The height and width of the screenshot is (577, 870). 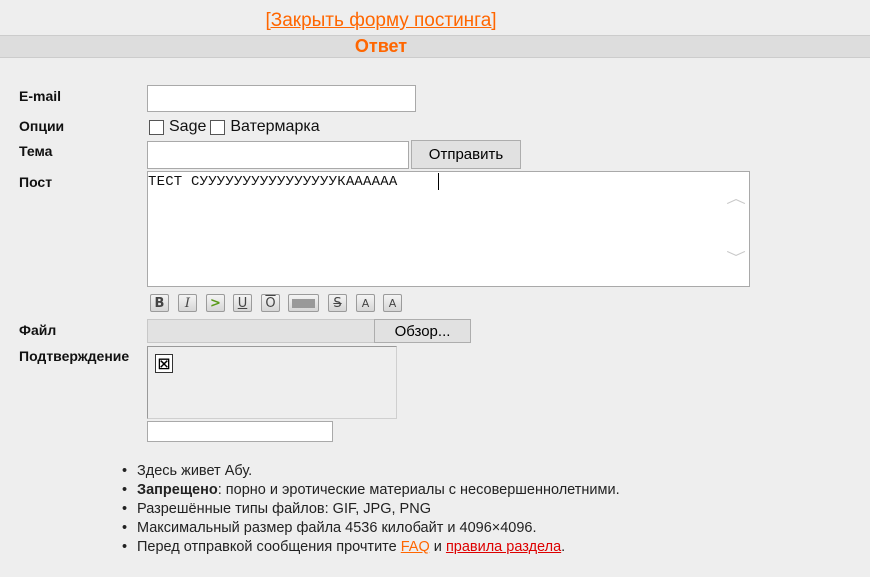 What do you see at coordinates (563, 547) in the screenshot?
I see `info-text: .` at bounding box center [563, 547].